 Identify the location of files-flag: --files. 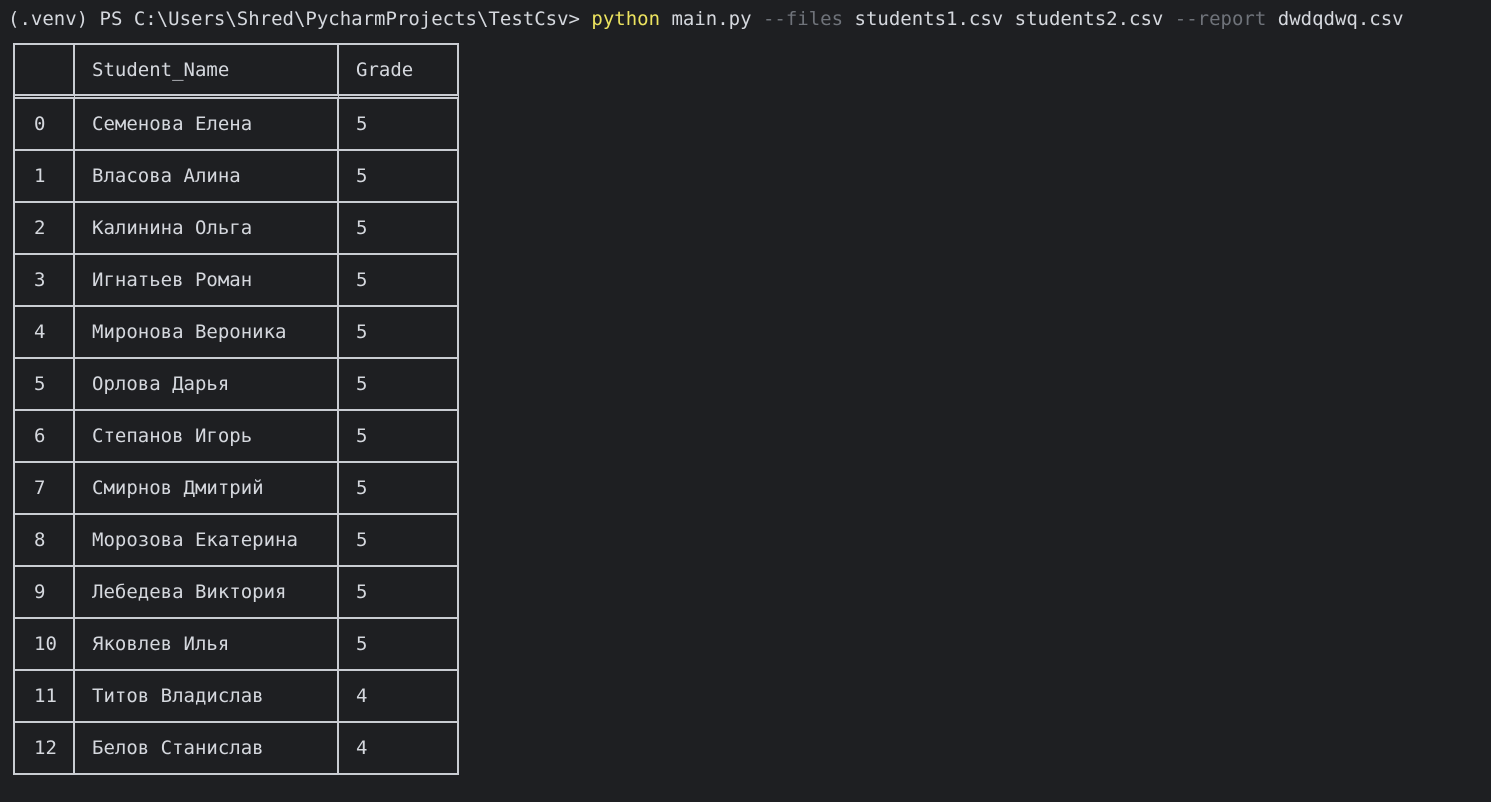
(803, 19).